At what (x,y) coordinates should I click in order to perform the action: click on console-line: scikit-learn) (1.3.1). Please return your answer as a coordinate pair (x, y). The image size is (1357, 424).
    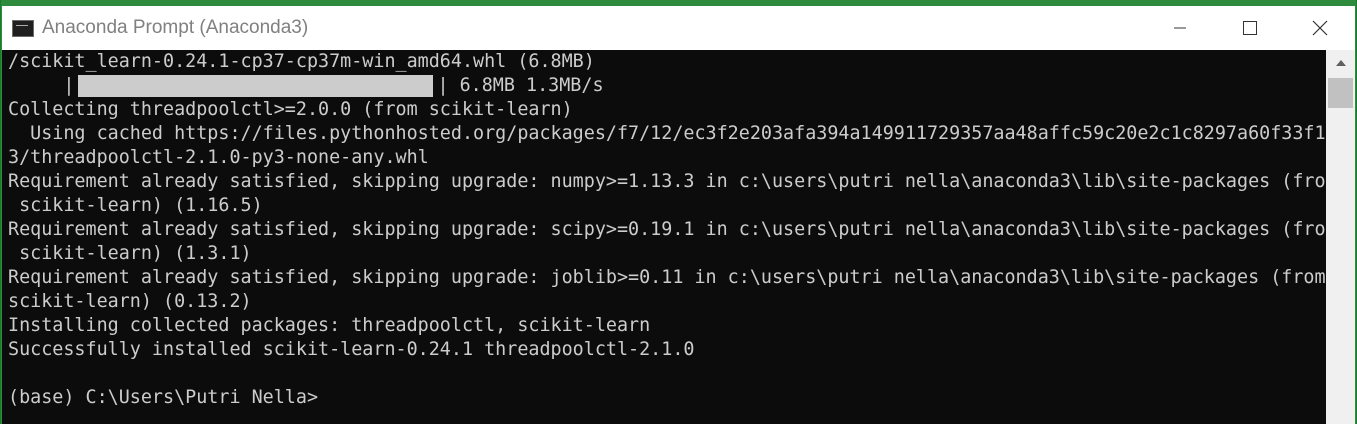
    Looking at the image, I should click on (130, 253).